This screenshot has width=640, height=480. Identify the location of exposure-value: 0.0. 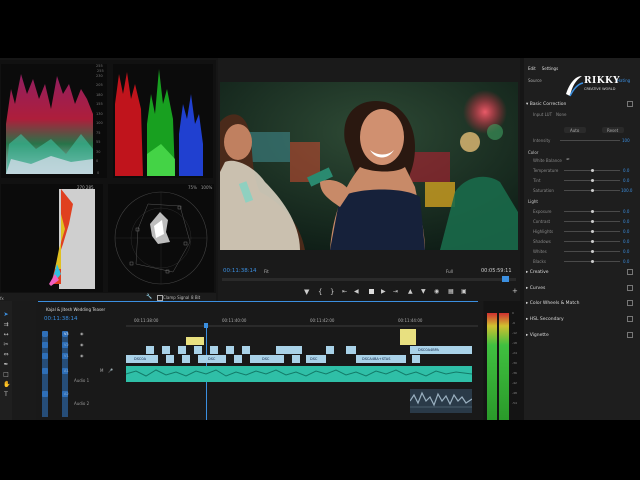
(626, 211).